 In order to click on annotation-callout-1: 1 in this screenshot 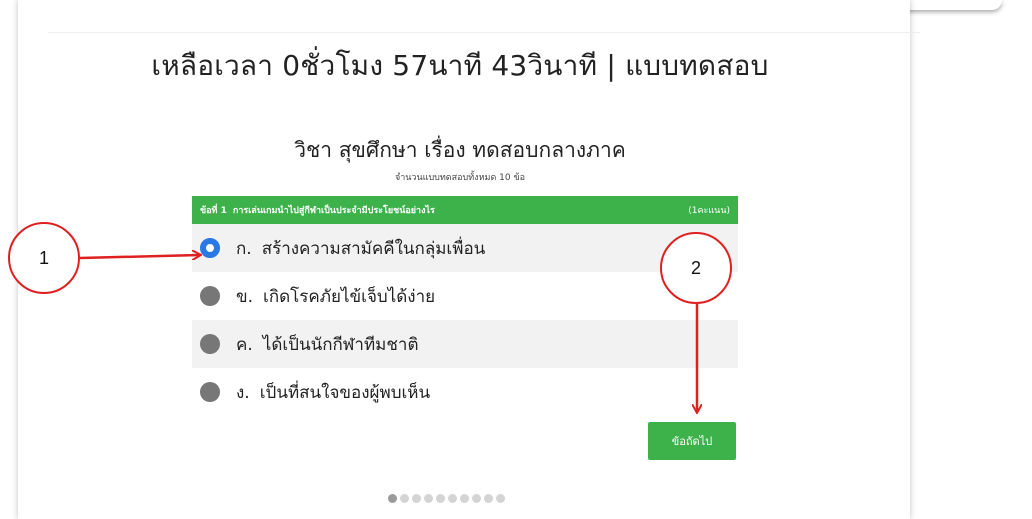, I will do `click(44, 258)`.